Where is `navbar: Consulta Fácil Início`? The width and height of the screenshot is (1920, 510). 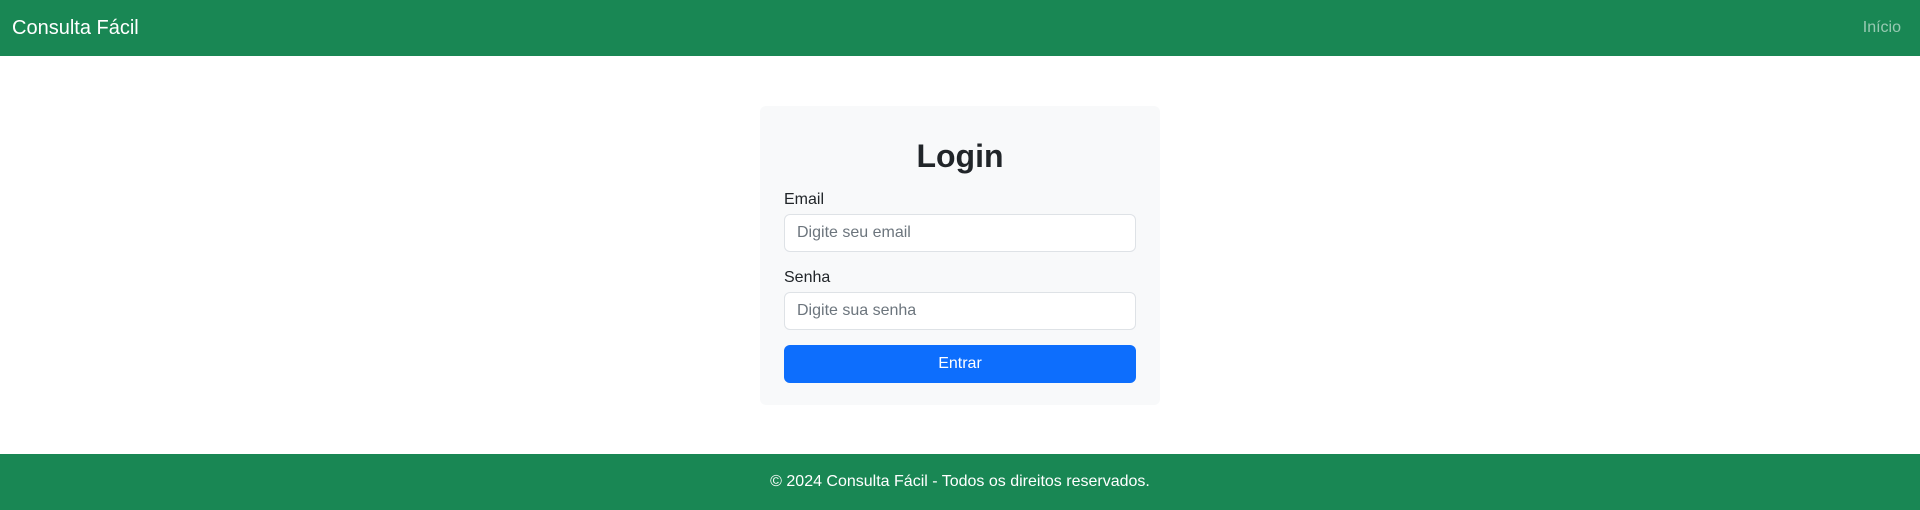 navbar: Consulta Fácil Início is located at coordinates (960, 28).